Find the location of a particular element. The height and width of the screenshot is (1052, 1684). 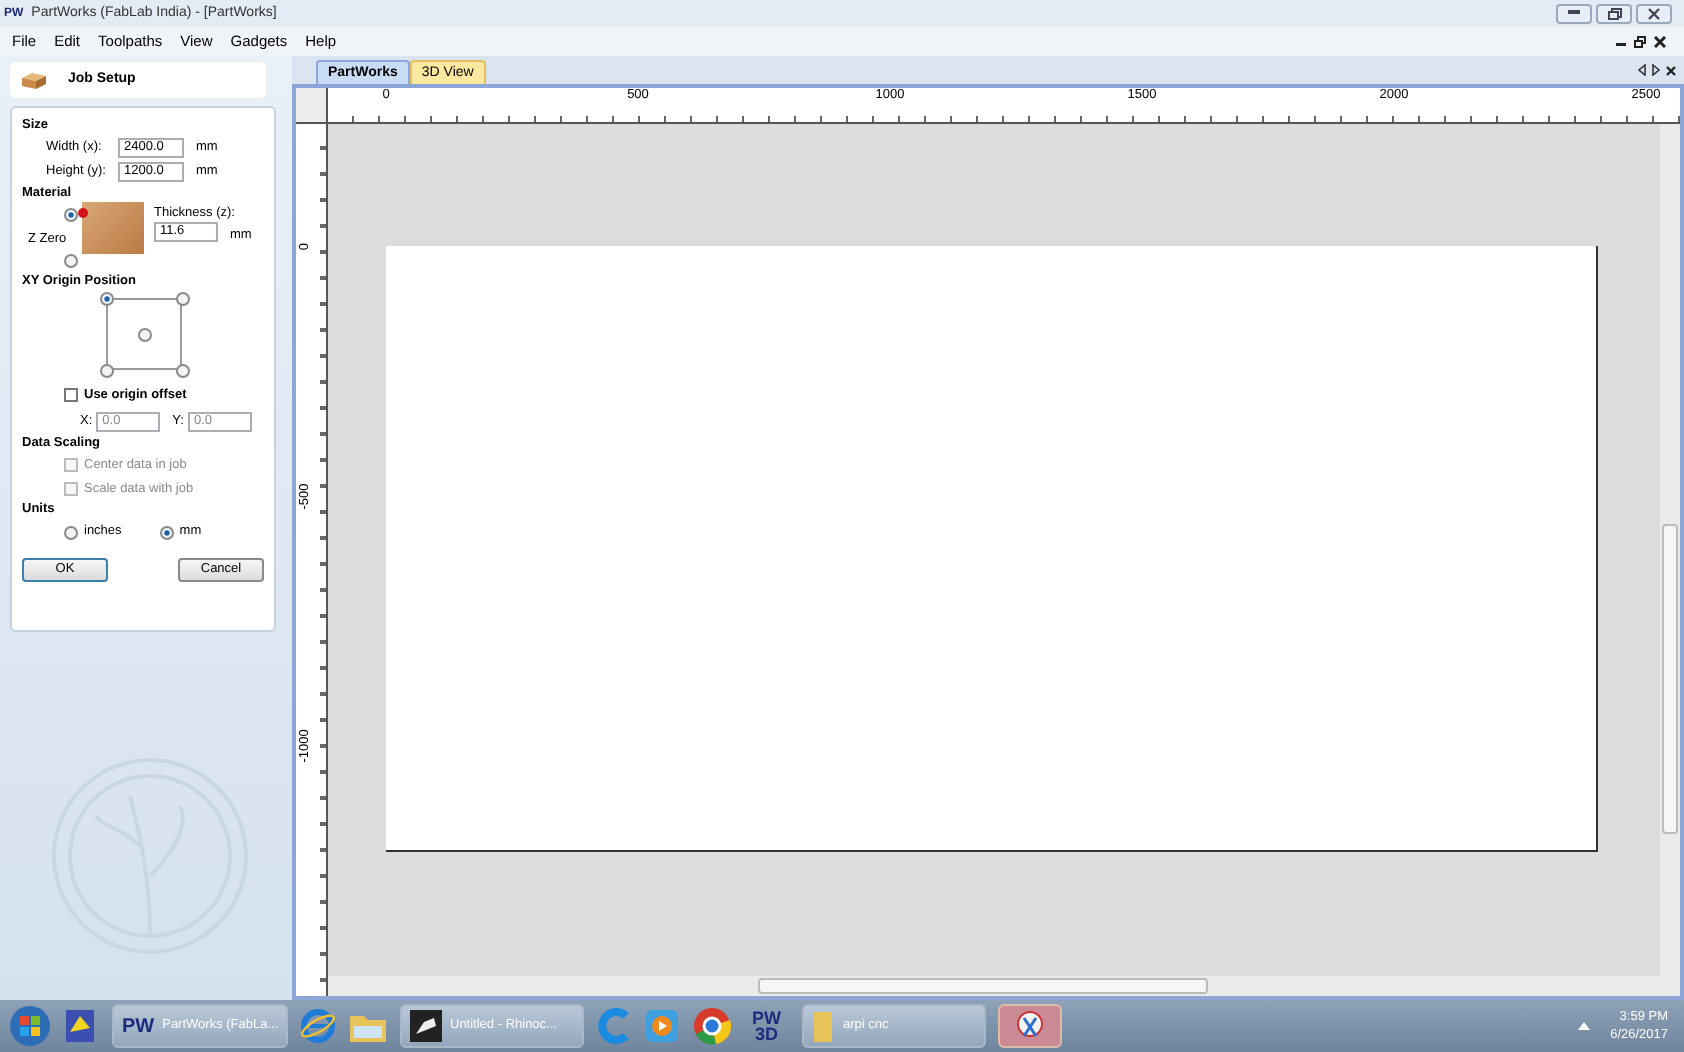

show-hidden-icons-icon is located at coordinates (1584, 1026).